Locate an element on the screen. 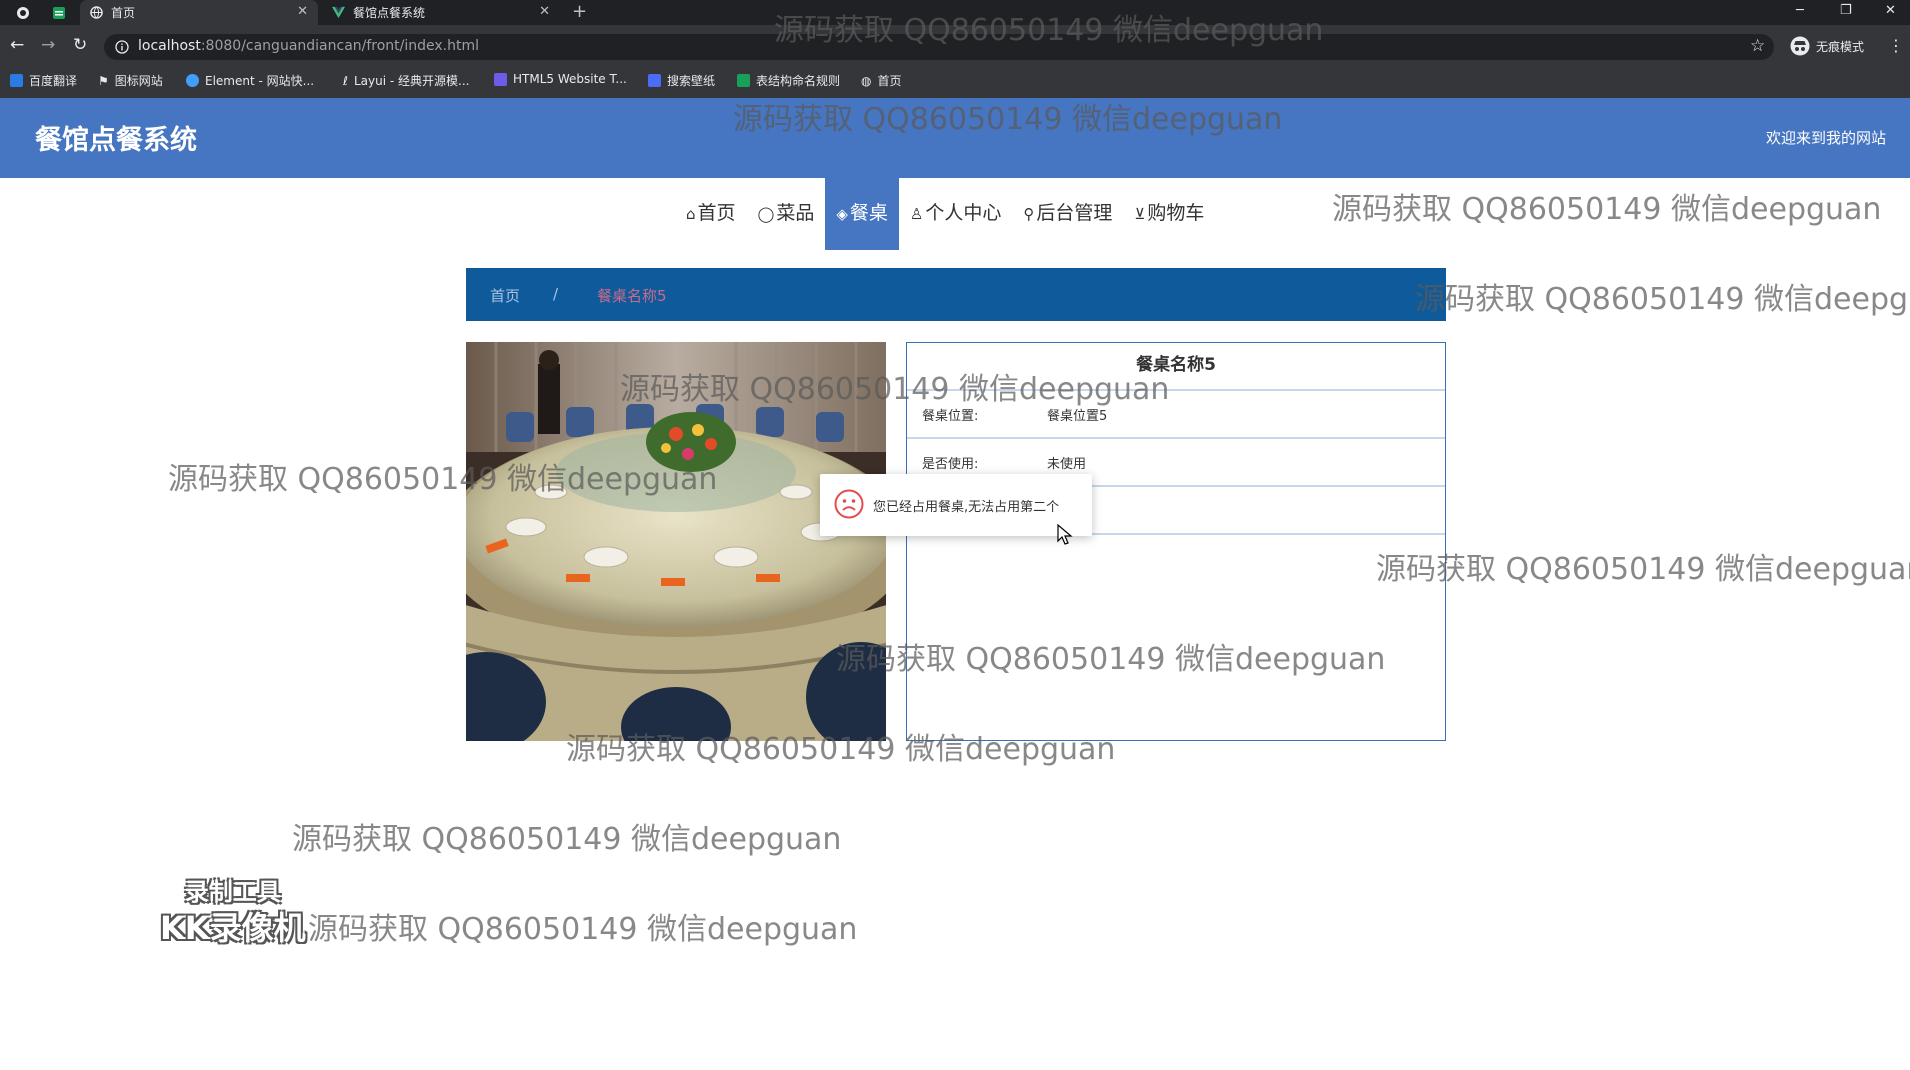 Image resolution: width=1910 pixels, height=1070 pixels. nav-home: ⌂ 首页 is located at coordinates (711, 214).